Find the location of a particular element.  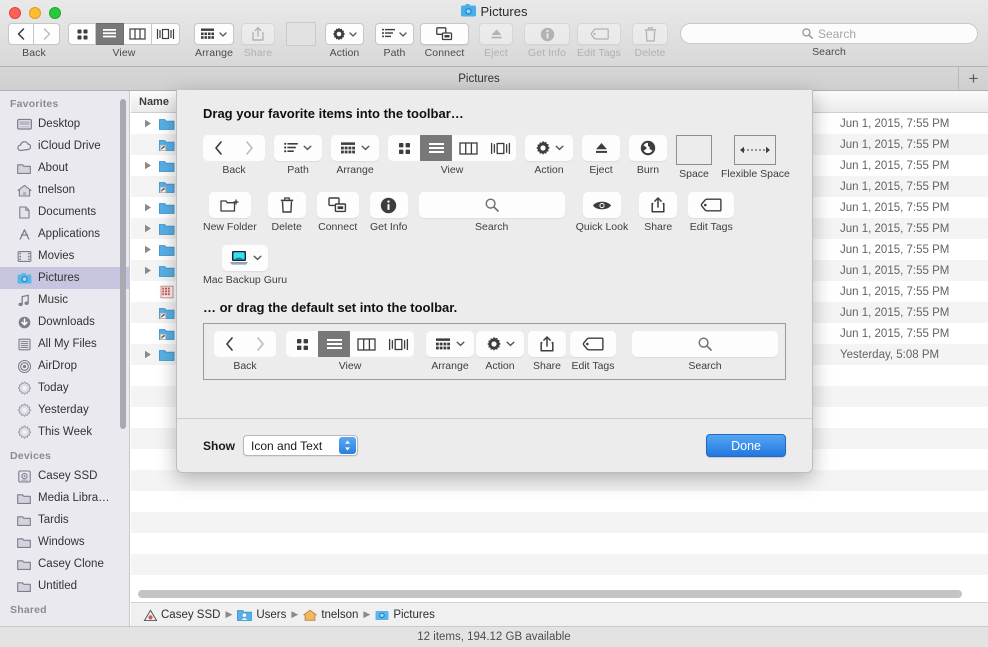

default-action-item: Action is located at coordinates (500, 351).